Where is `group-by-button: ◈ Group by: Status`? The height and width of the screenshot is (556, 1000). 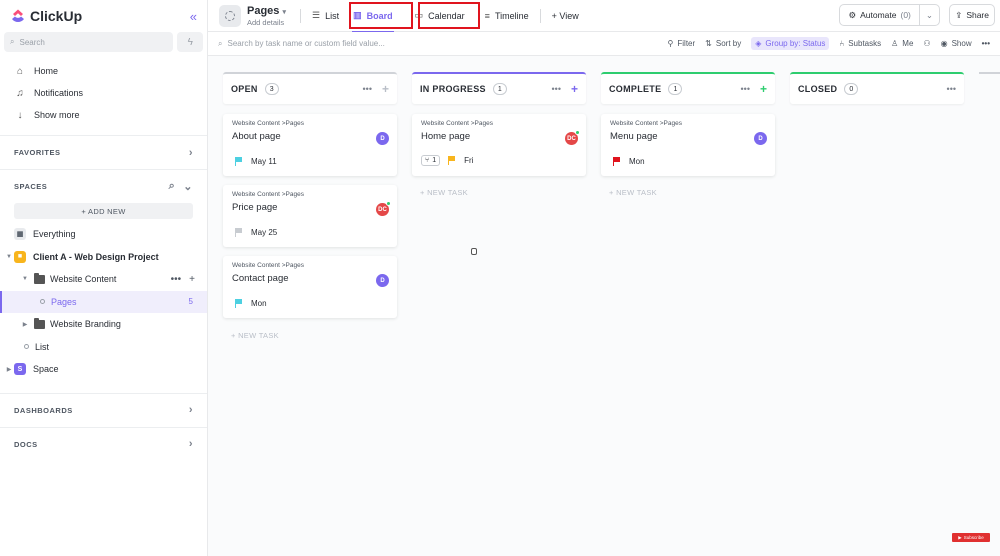
group-by-button: ◈ Group by: Status is located at coordinates (790, 43).